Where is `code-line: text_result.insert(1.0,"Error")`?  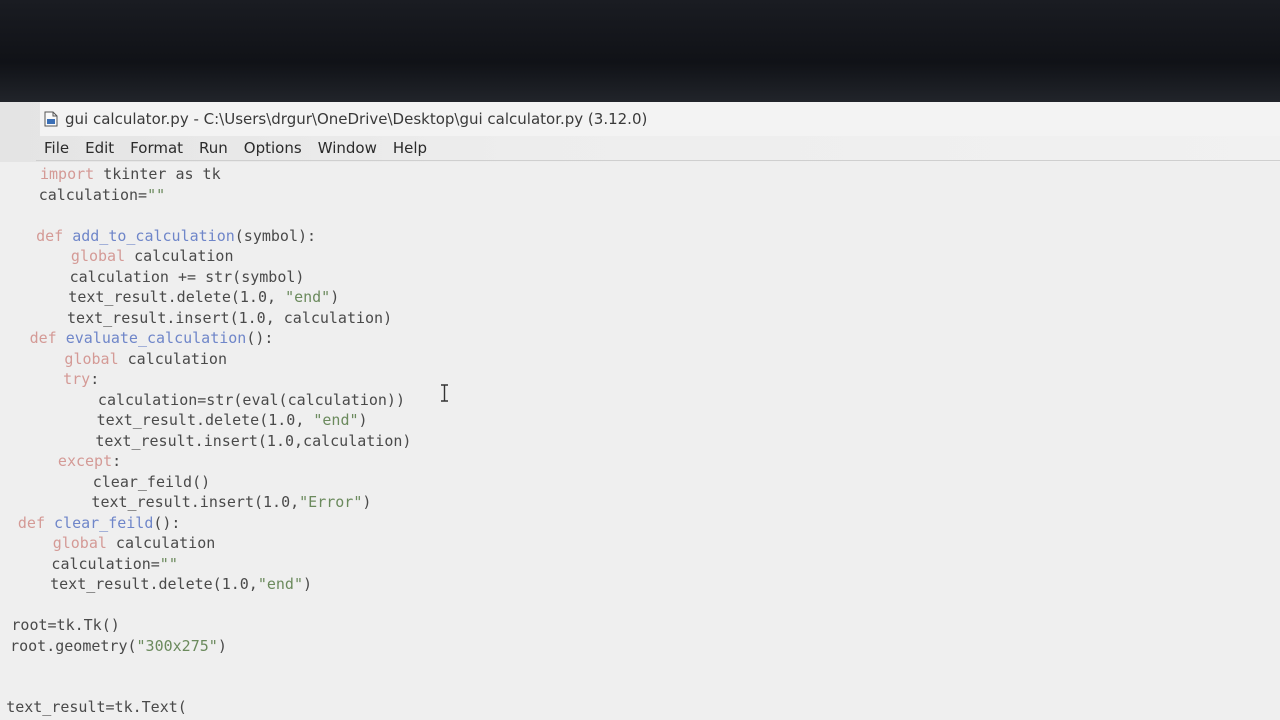
code-line: text_result.insert(1.0,"Error") is located at coordinates (195, 502).